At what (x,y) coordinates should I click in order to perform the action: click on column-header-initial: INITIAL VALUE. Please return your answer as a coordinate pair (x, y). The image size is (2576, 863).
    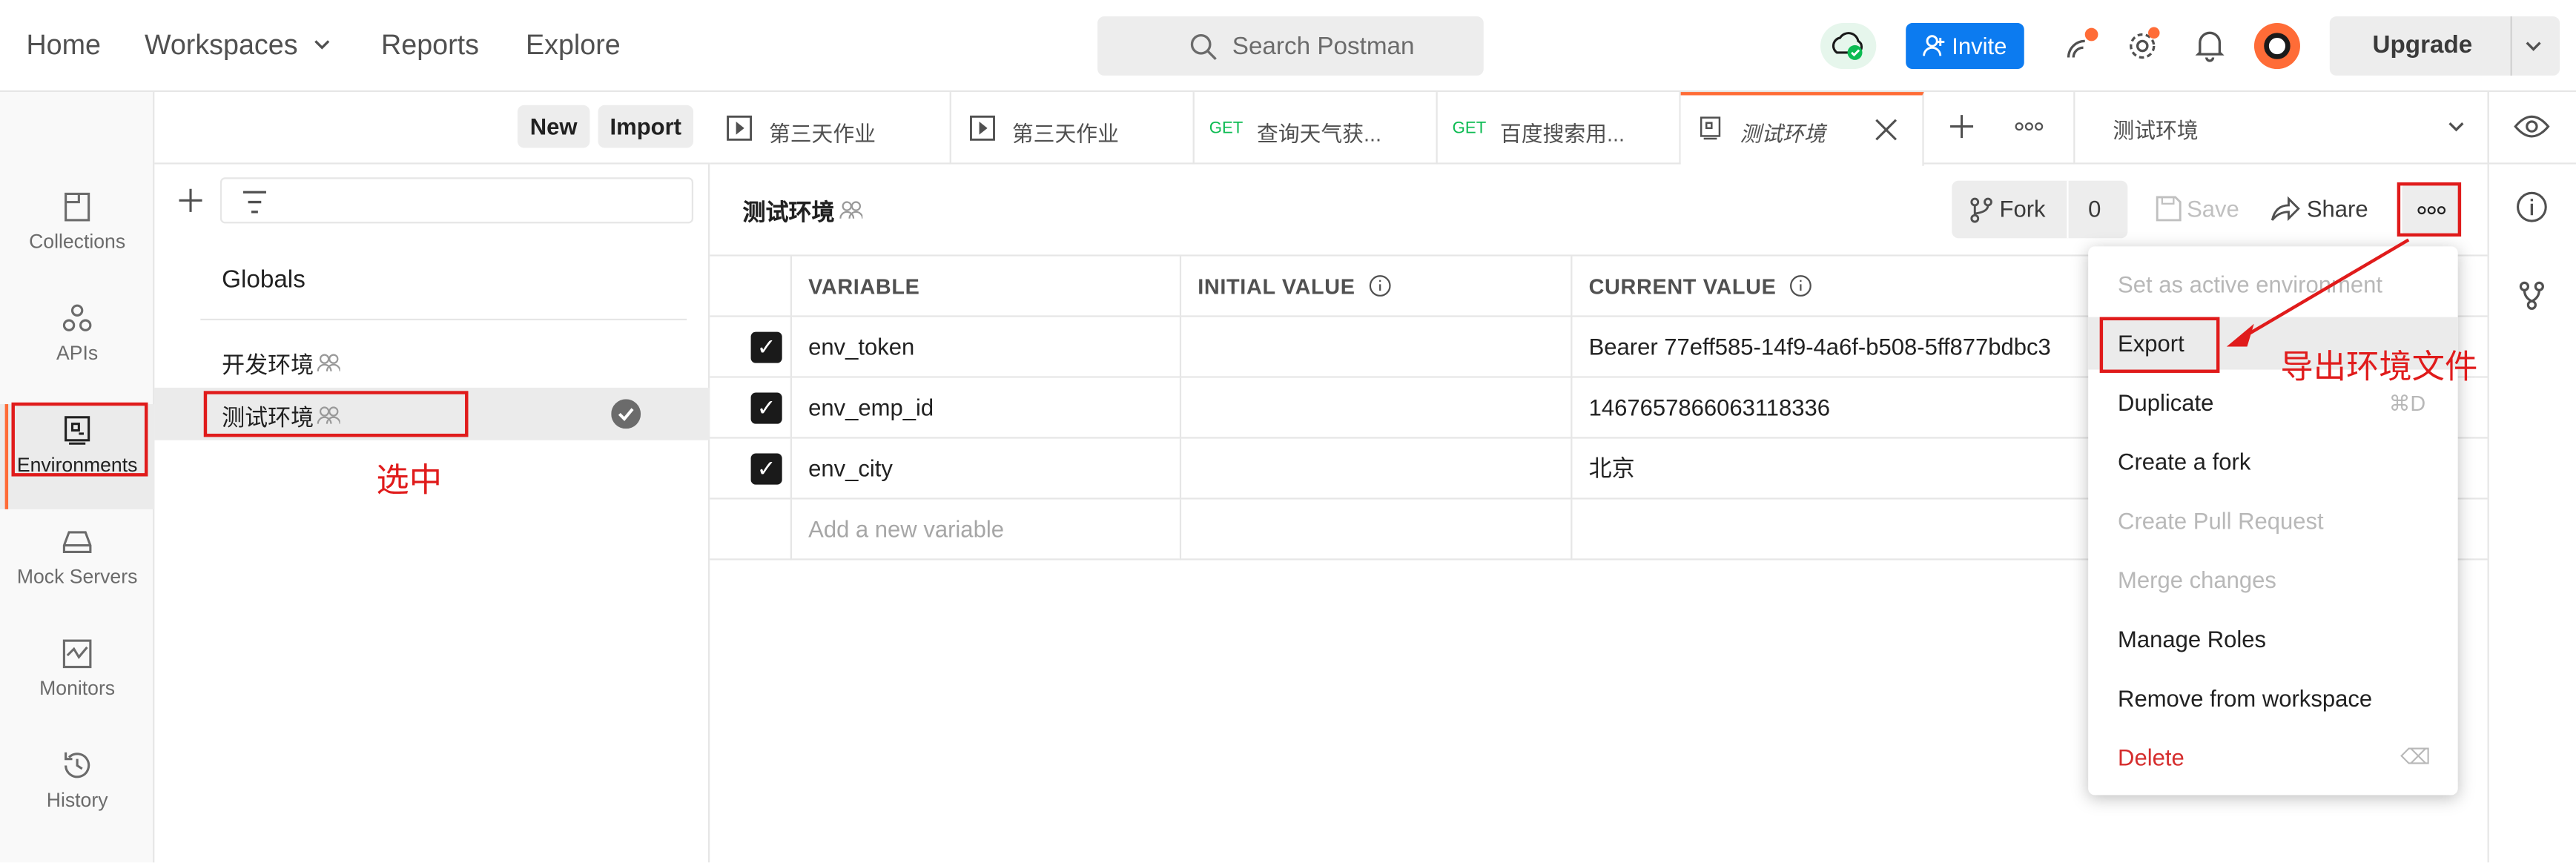
    Looking at the image, I should click on (1377, 286).